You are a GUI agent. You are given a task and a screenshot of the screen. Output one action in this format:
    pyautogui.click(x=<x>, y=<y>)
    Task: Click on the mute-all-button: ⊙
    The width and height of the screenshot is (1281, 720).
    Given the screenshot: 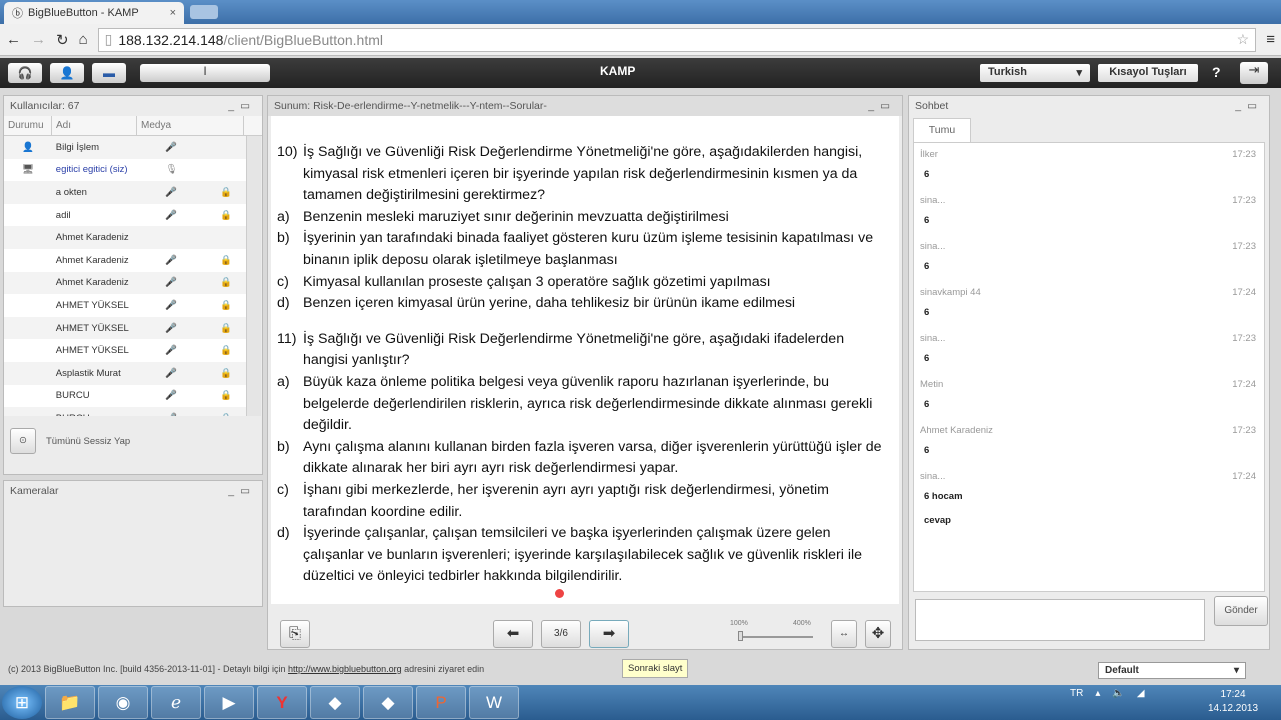 What is the action you would take?
    pyautogui.click(x=23, y=441)
    